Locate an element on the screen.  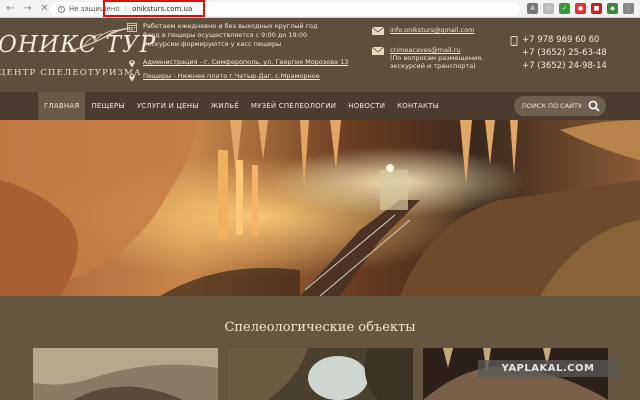
extension-red-icon: ● is located at coordinates (580, 8).